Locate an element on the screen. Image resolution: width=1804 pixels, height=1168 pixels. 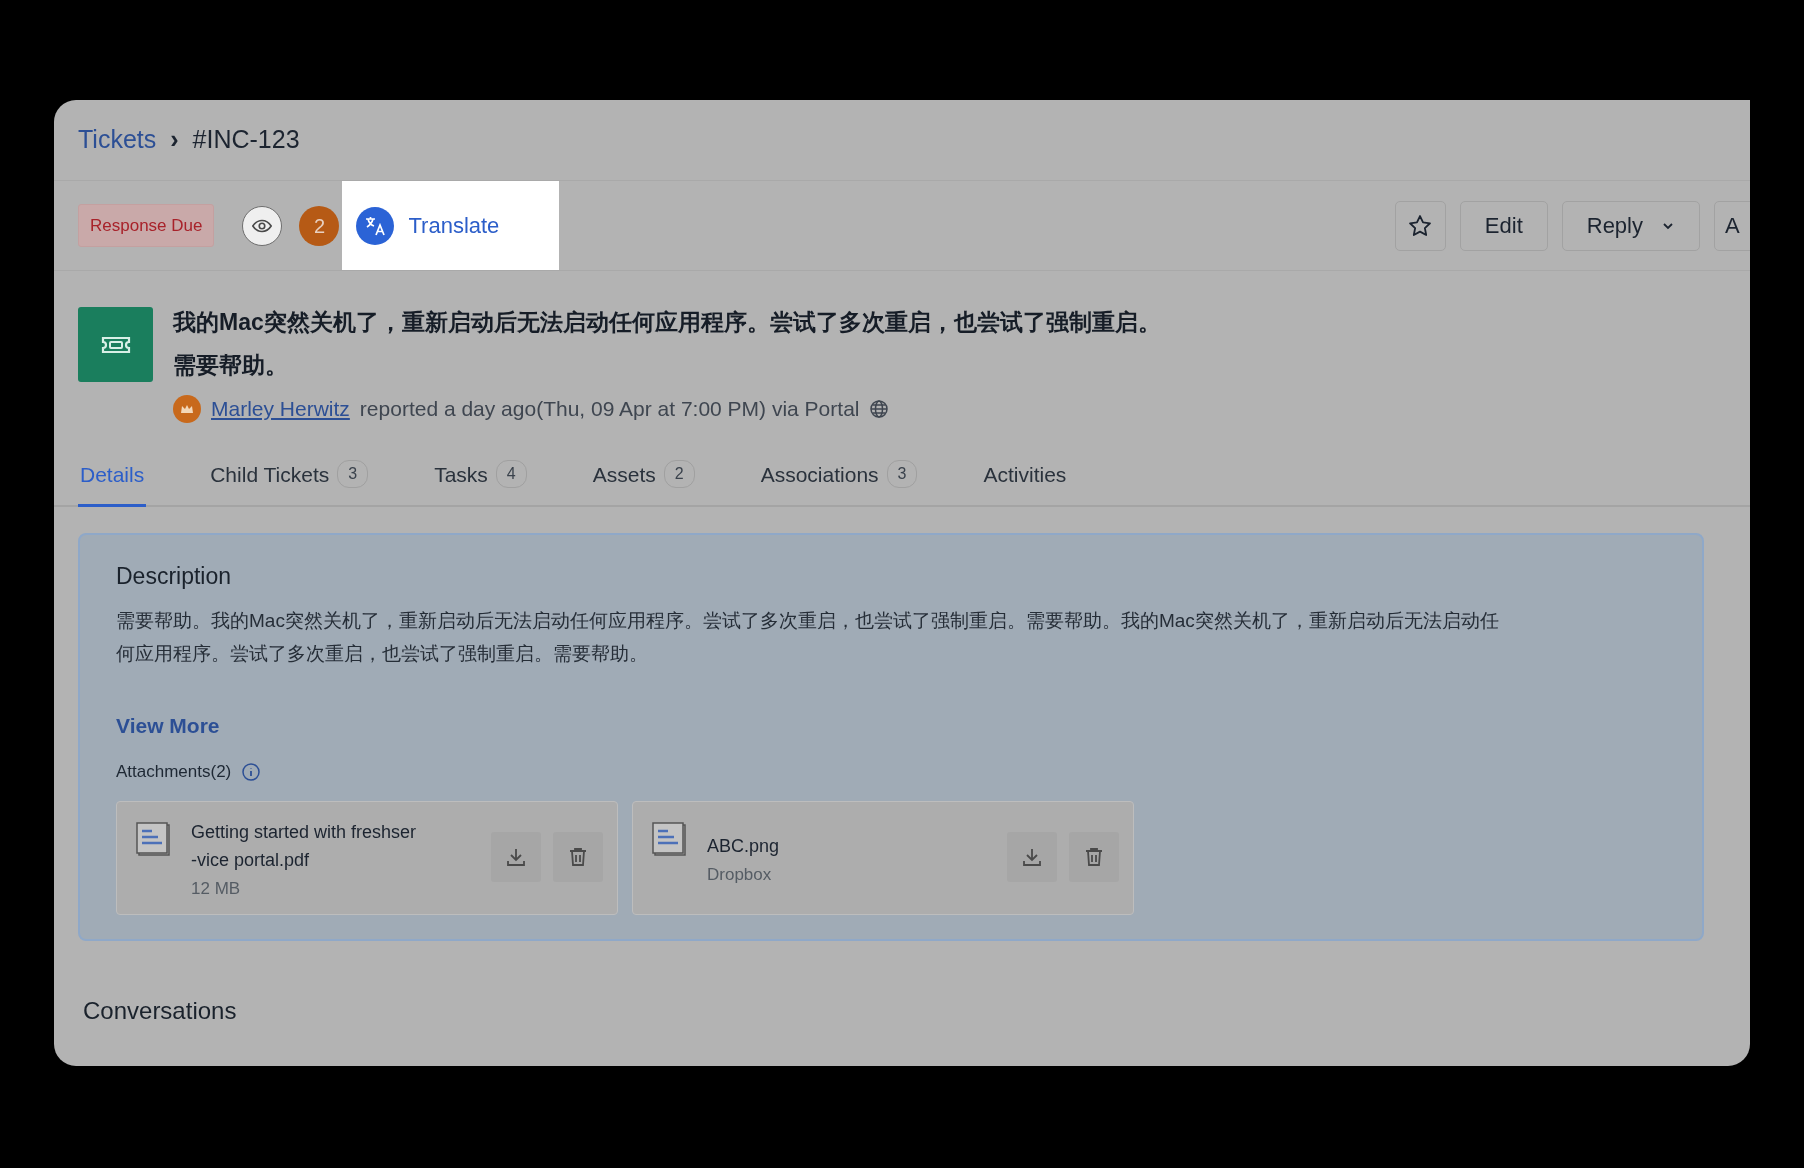
count-pill: 4 is located at coordinates (511, 474).